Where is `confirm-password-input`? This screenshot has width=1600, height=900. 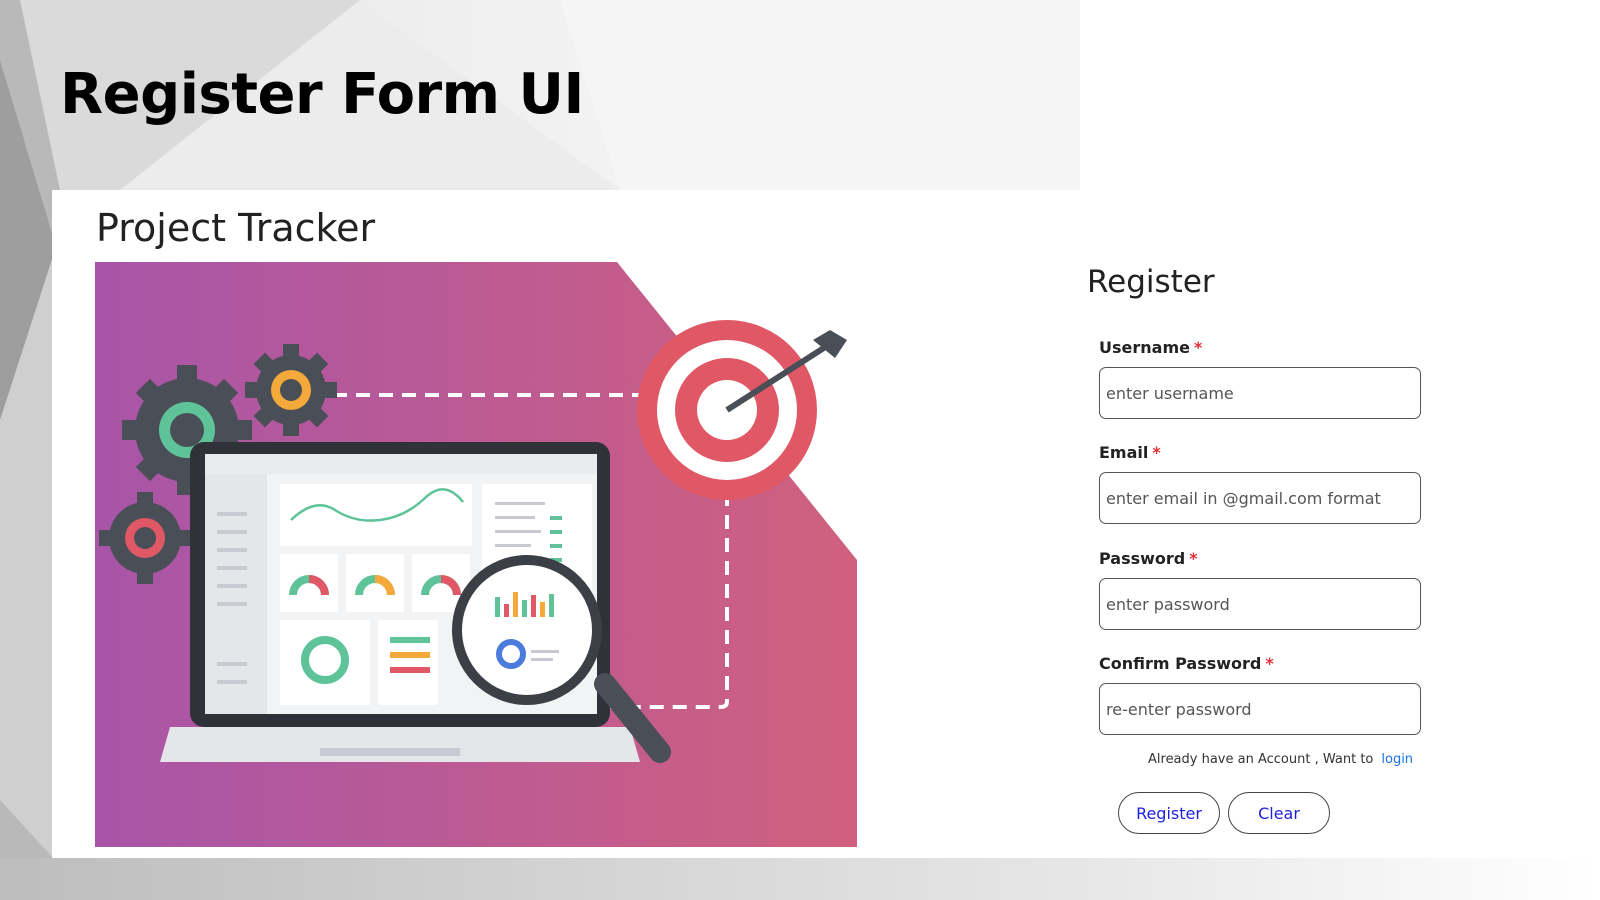
confirm-password-input is located at coordinates (1260, 709).